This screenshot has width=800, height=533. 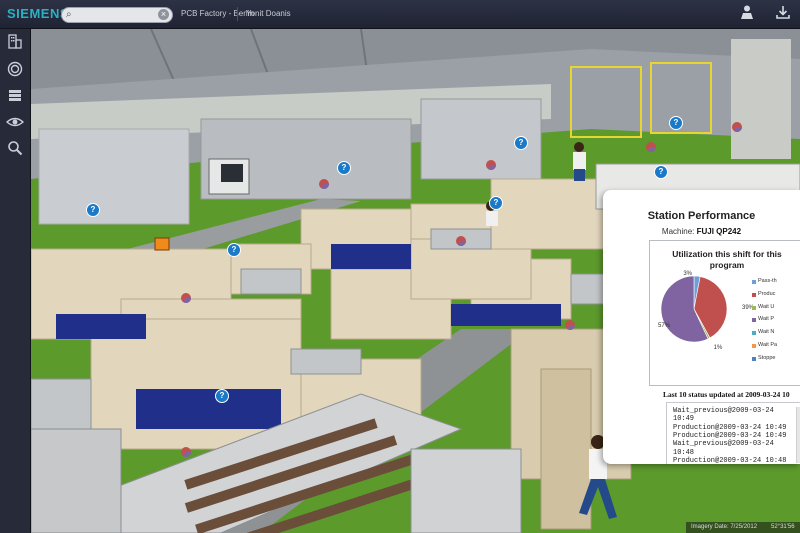 I want to click on legend-item: Stoppe, so click(x=776, y=360).